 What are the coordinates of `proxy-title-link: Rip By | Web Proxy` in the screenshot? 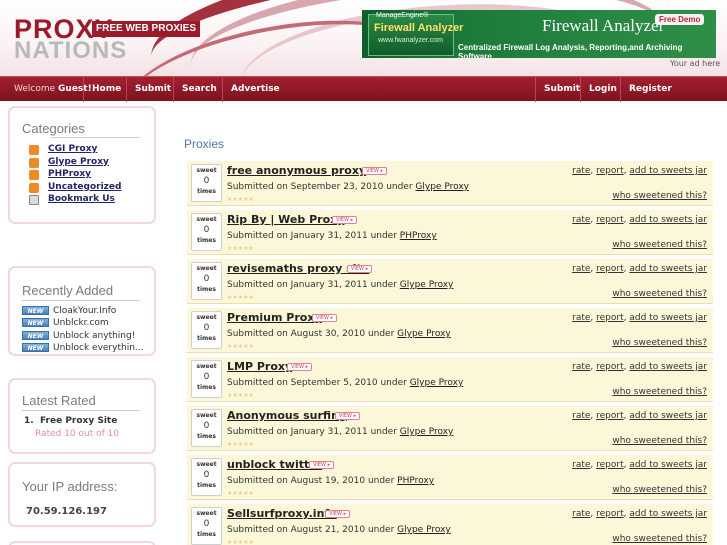 It's located at (285, 219).